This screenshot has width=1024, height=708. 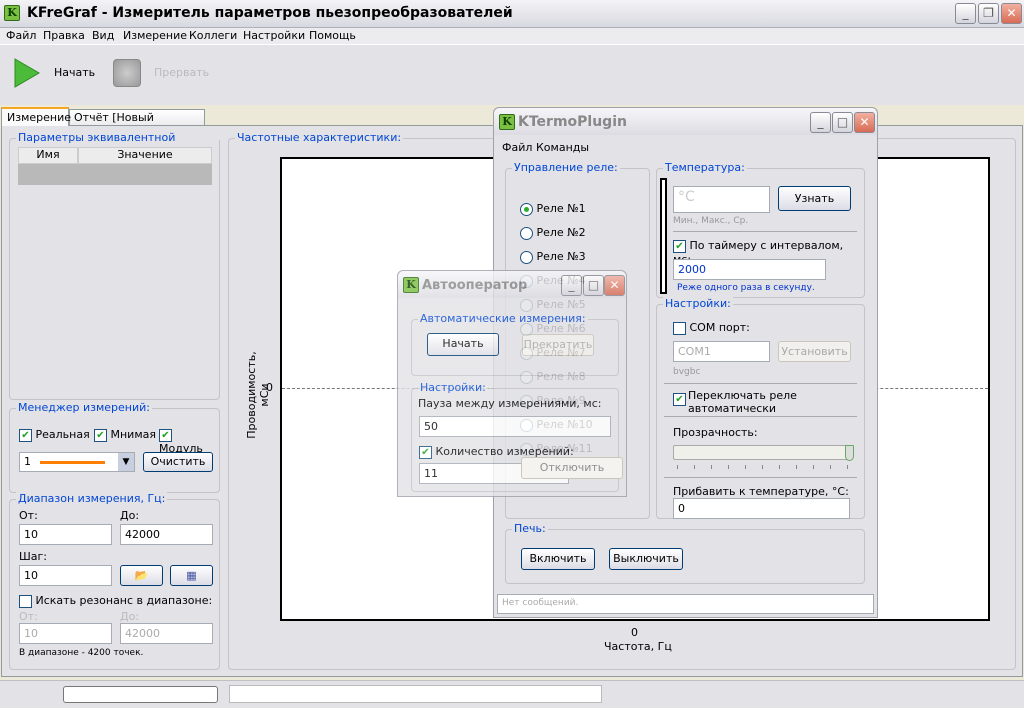 What do you see at coordinates (178, 462) in the screenshot?
I see `clear-button: Очистить` at bounding box center [178, 462].